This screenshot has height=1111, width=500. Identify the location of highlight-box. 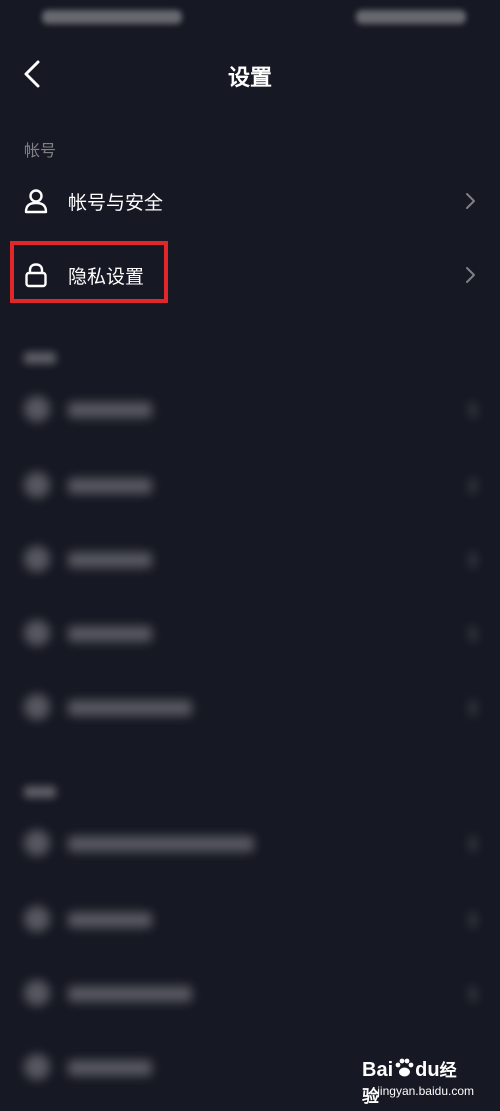
(89, 272).